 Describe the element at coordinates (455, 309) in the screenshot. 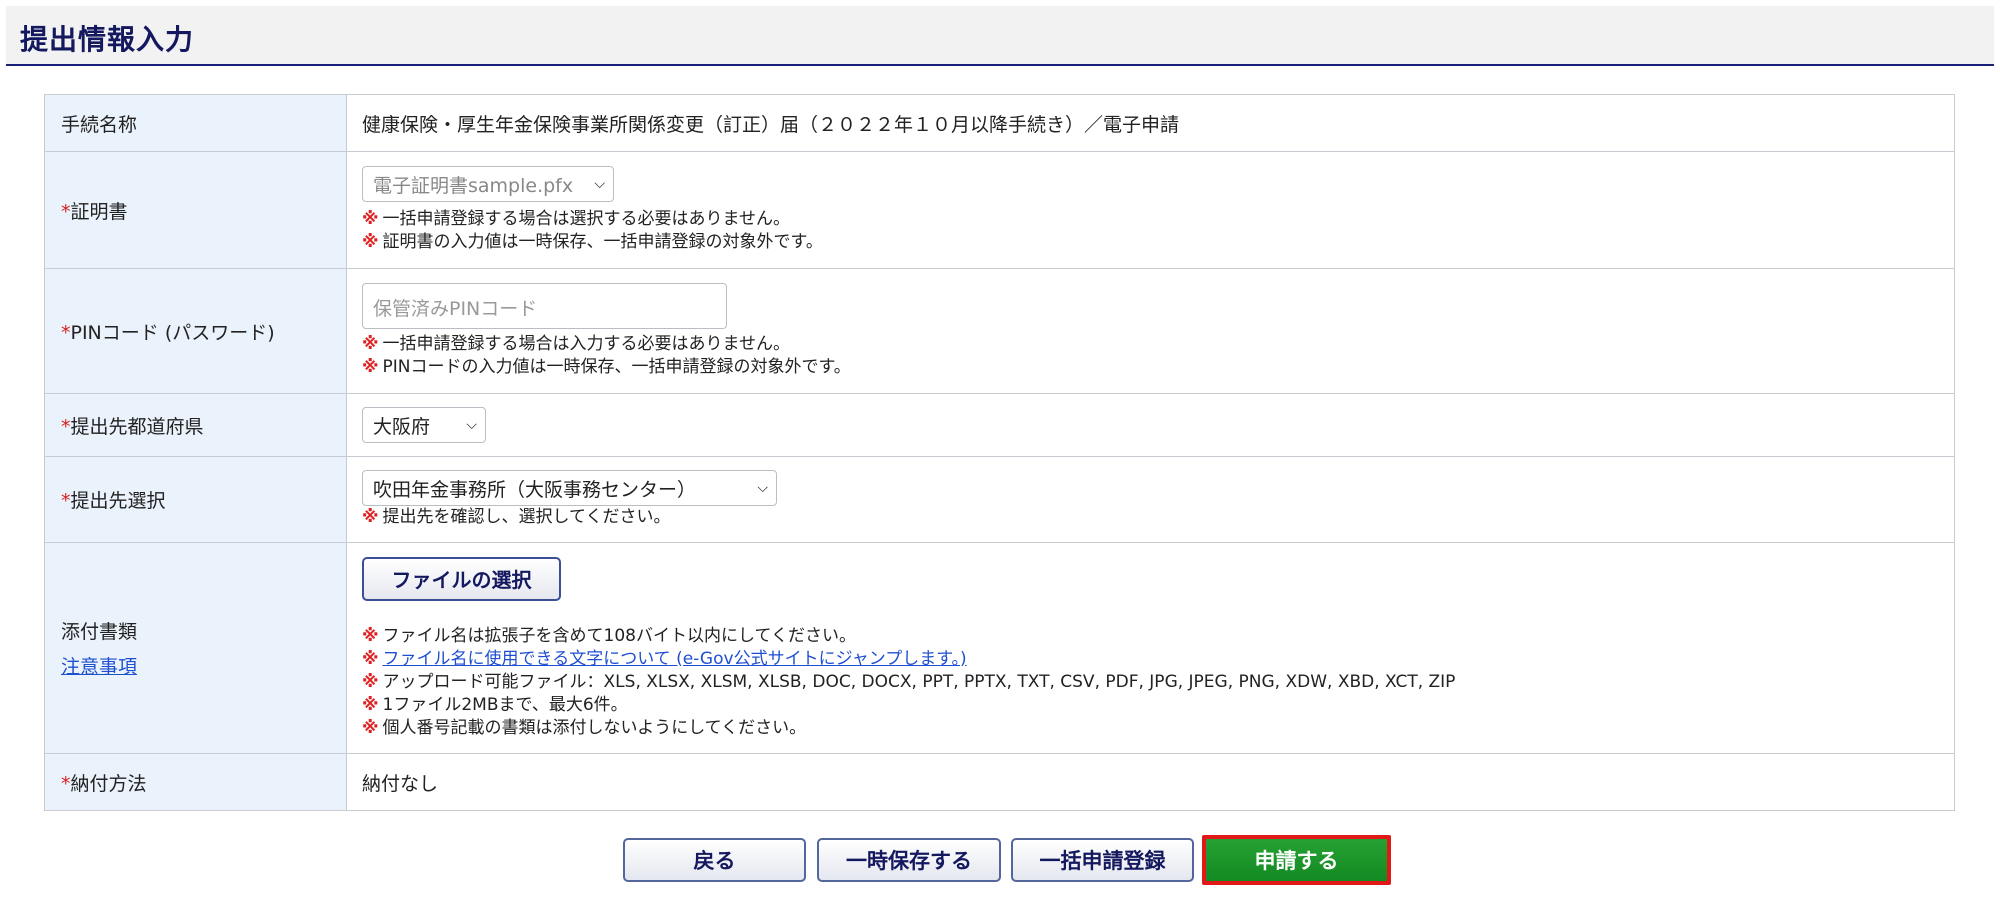

I see `pin-placeholder: 保管済みPINコード` at that location.